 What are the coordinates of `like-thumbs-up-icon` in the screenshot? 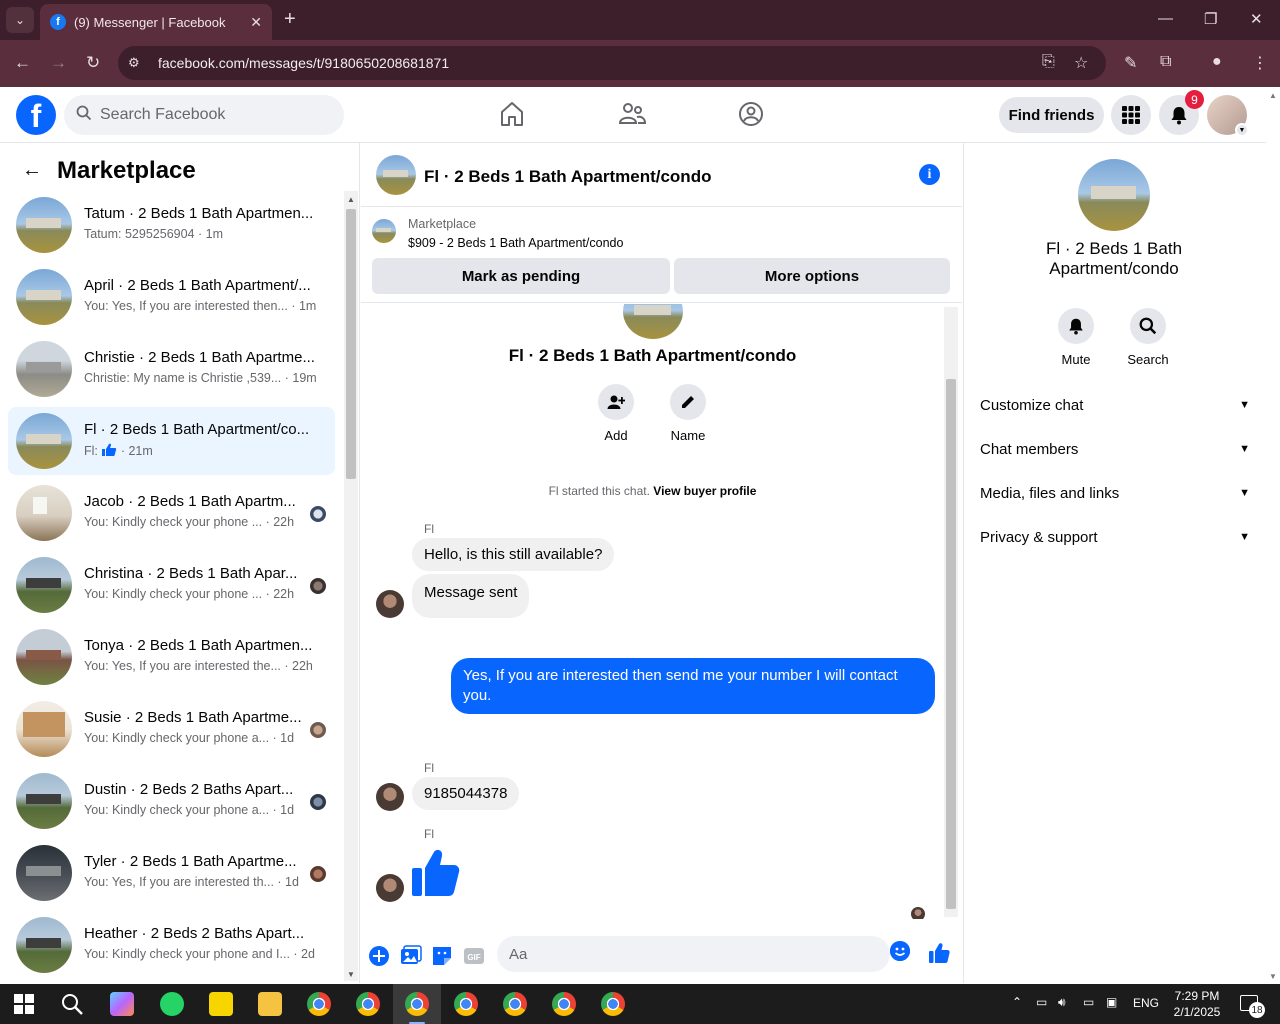 It's located at (939, 953).